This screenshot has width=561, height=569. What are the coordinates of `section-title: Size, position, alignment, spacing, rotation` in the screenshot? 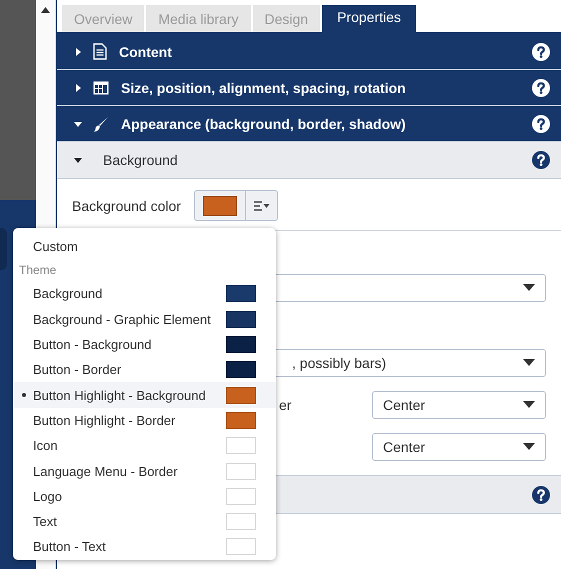 It's located at (264, 88).